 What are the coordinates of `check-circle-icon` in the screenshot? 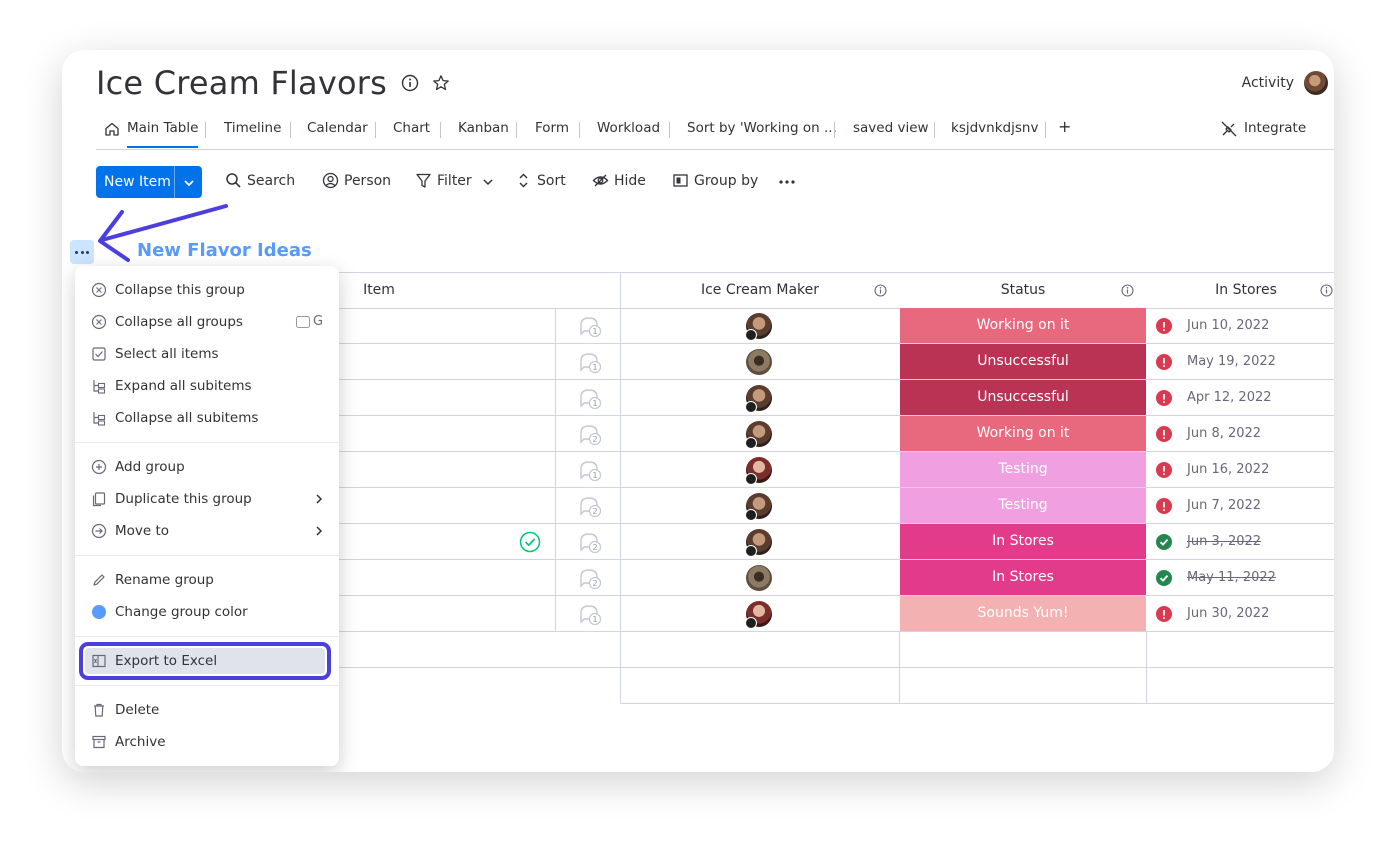 It's located at (530, 542).